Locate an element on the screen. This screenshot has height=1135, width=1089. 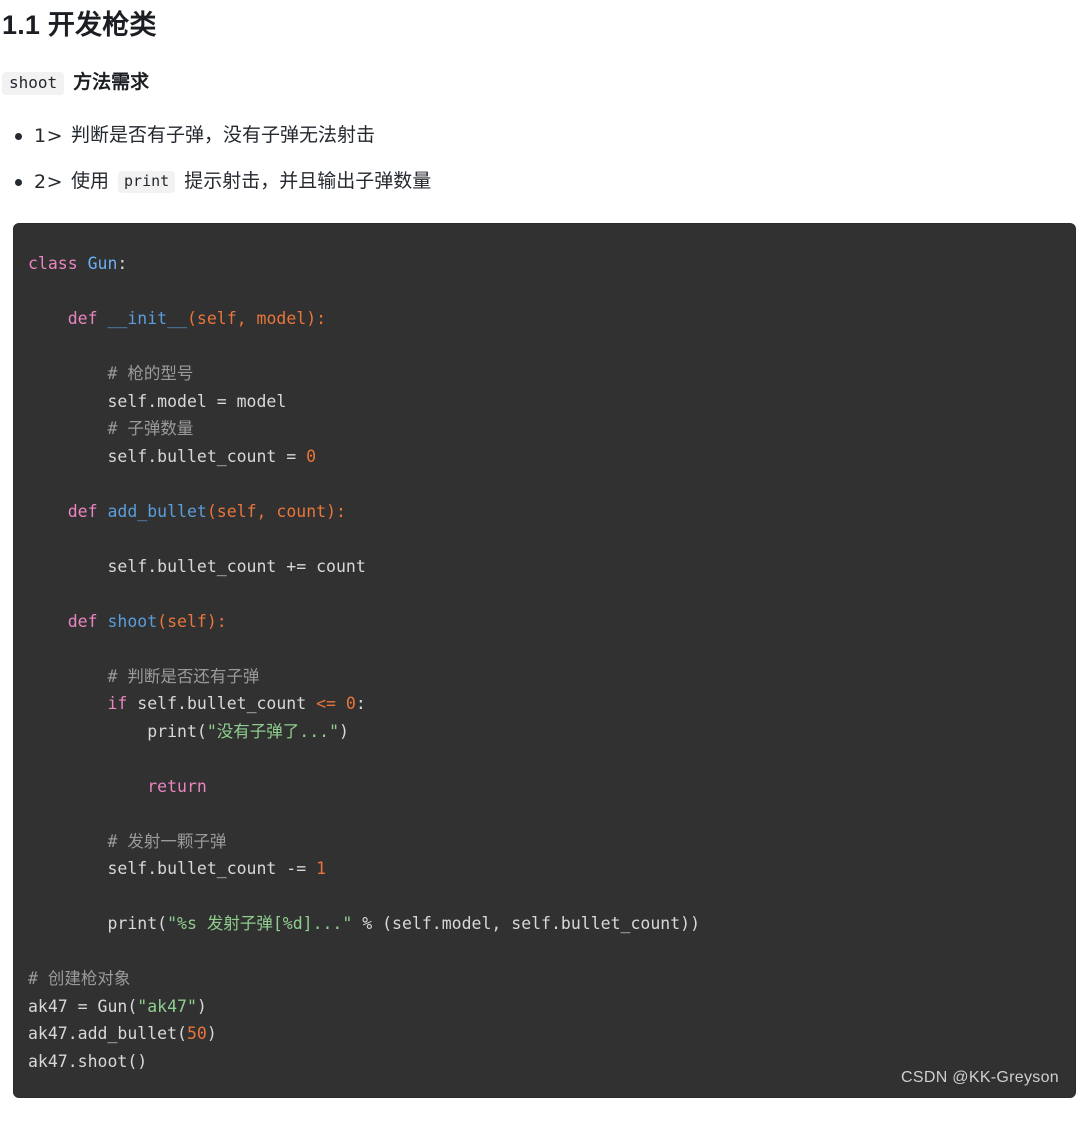
page-title: 1.1 开发枪类 is located at coordinates (79, 25).